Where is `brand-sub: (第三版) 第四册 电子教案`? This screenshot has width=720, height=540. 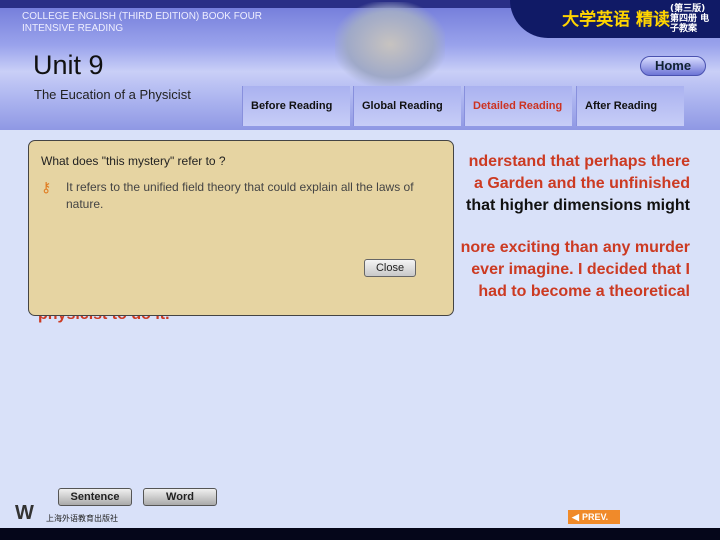 brand-sub: (第三版) 第四册 电子教案 is located at coordinates (690, 19).